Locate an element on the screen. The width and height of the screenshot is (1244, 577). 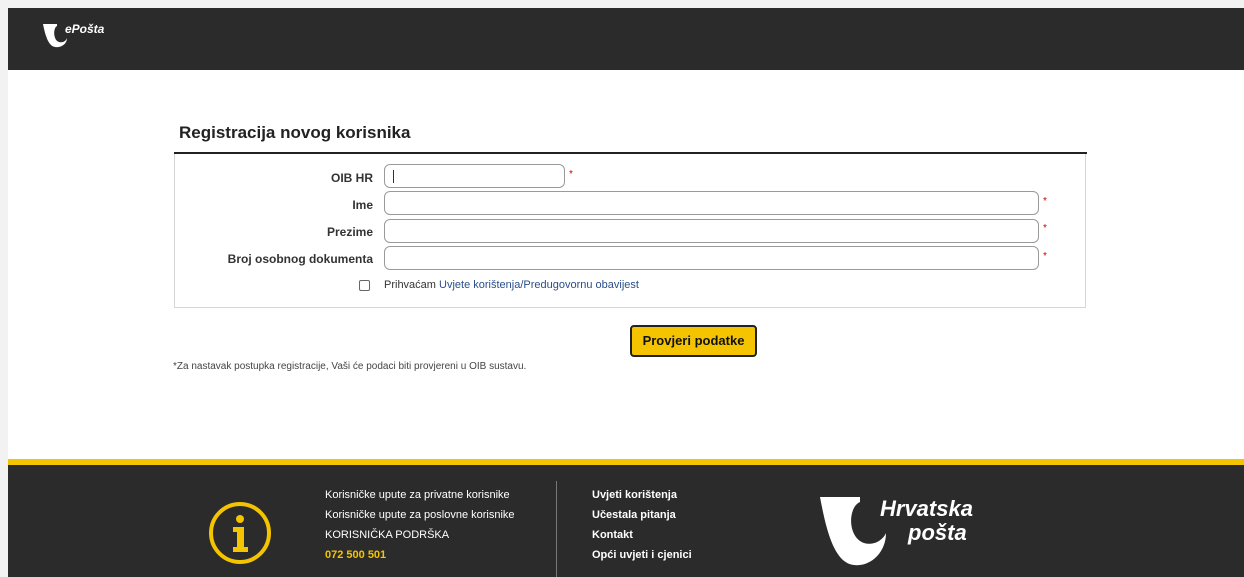
hrvatska-posta-logo: Hrvatska pošta is located at coordinates (915, 531).